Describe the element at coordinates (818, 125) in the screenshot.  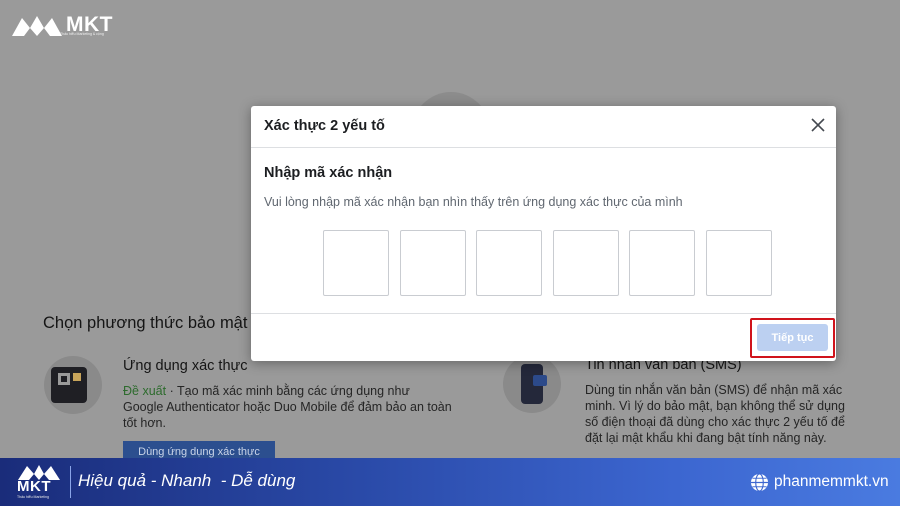
I see `close-icon` at that location.